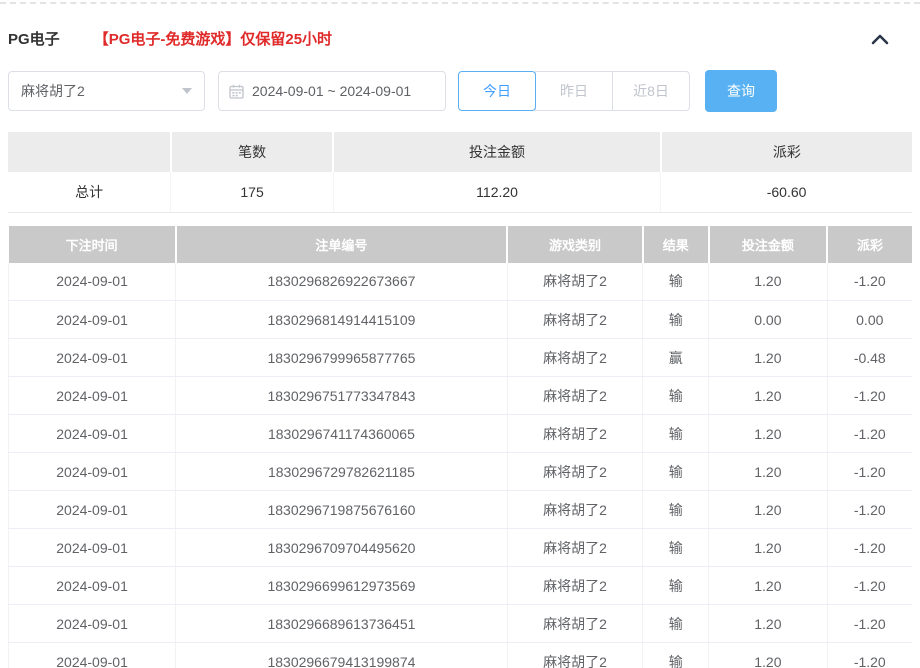 This screenshot has width=920, height=668. I want to click on date-range-input: 2024-09-01 ~ 2024-09-01, so click(332, 91).